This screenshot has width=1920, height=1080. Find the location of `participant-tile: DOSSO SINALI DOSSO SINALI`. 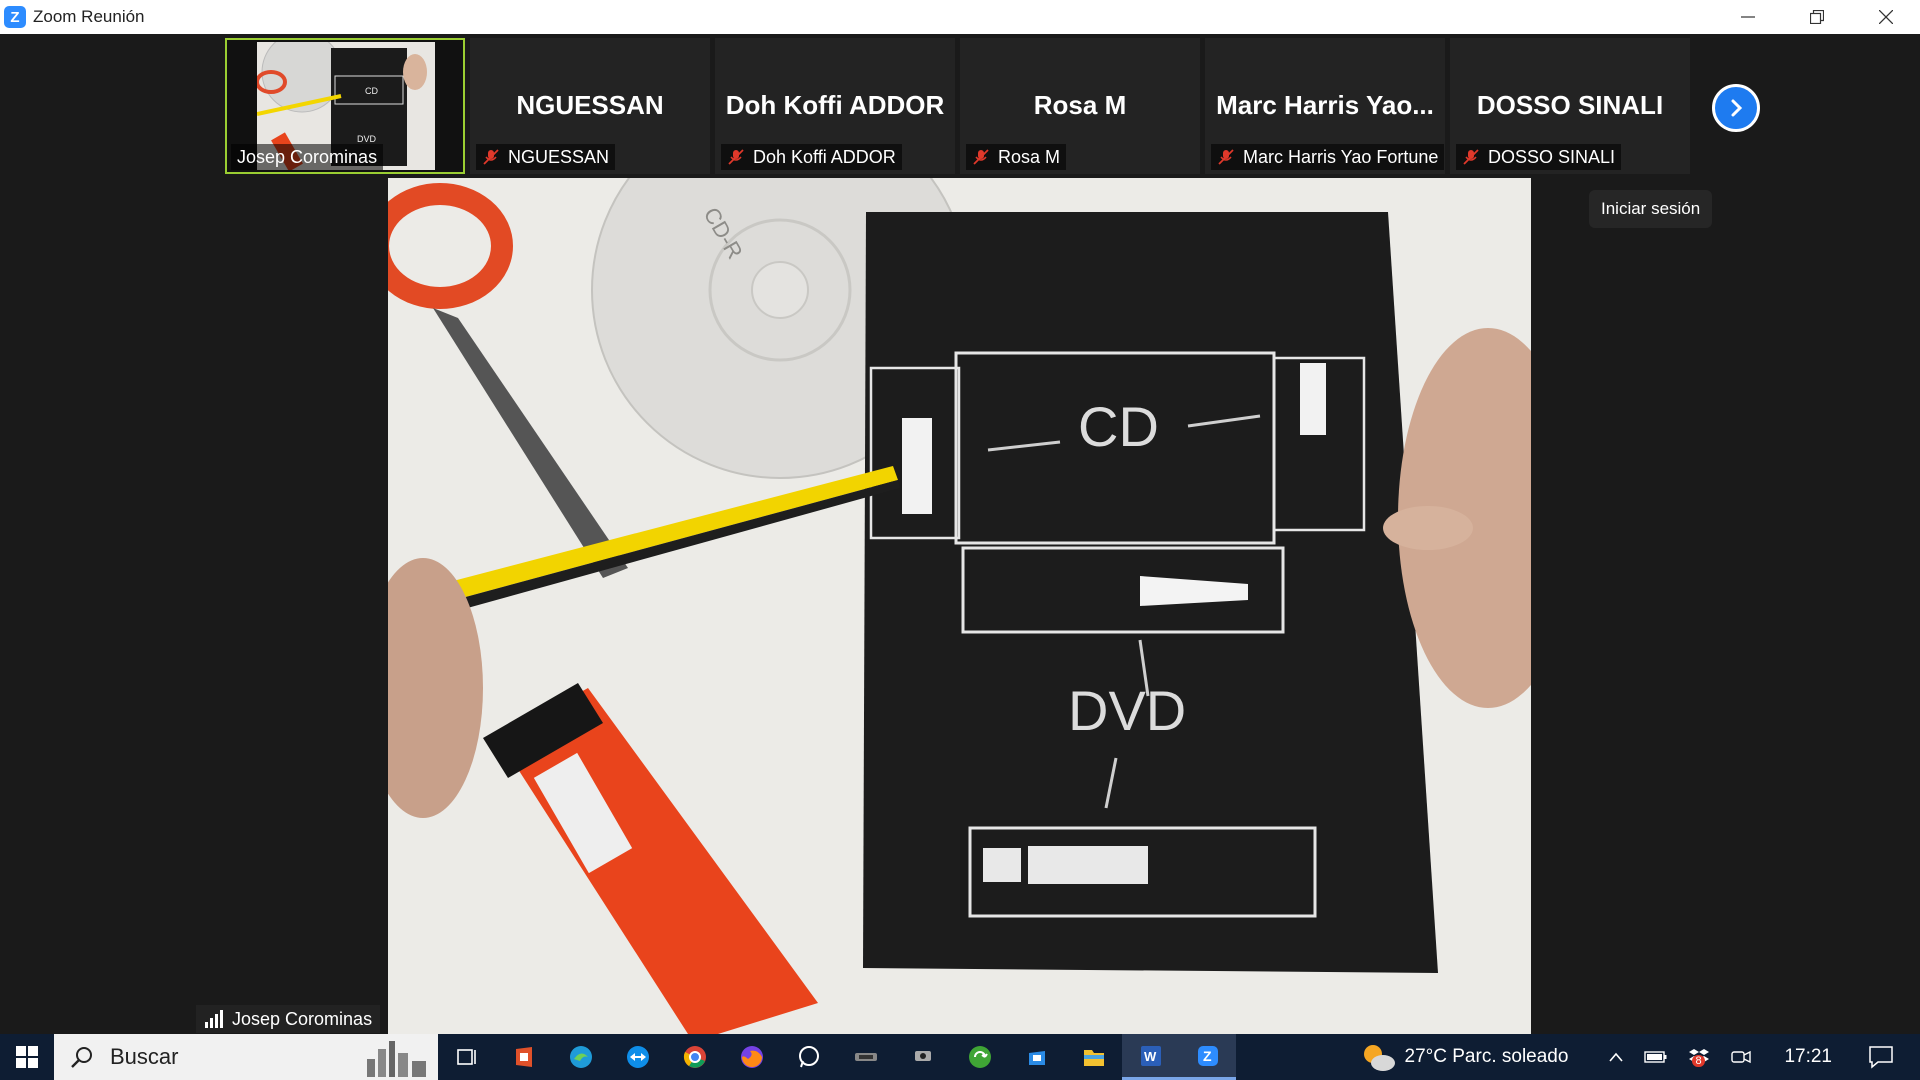

participant-tile: DOSSO SINALI DOSSO SINALI is located at coordinates (1570, 106).